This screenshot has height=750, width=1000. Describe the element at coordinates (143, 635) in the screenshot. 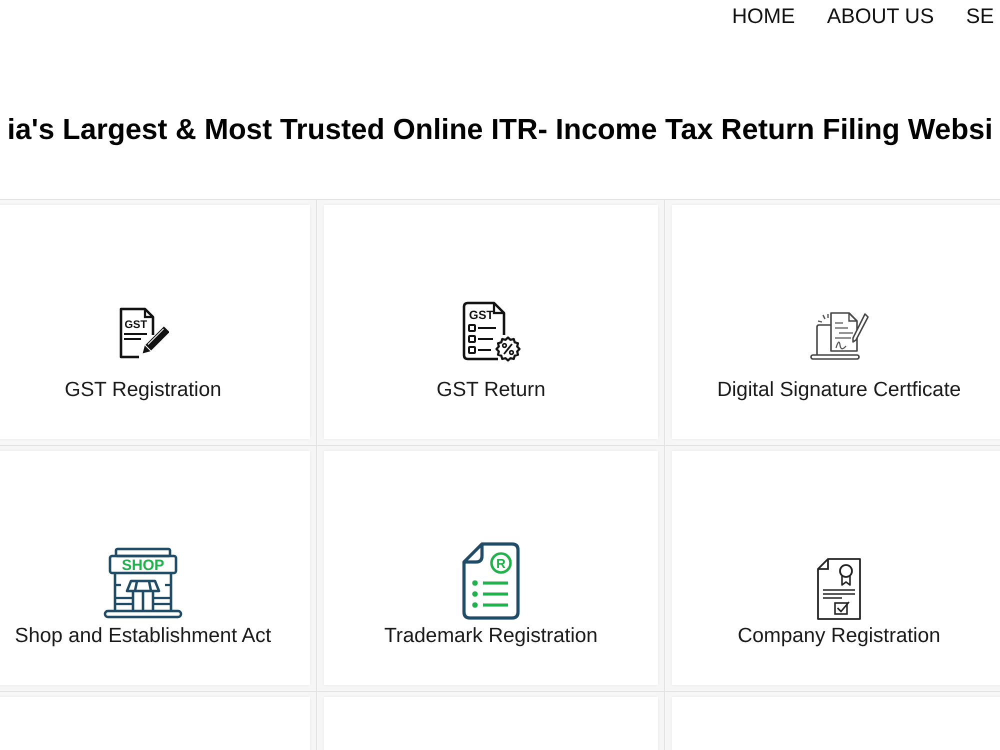

I see `service-title: Shop and Establishment Act` at that location.